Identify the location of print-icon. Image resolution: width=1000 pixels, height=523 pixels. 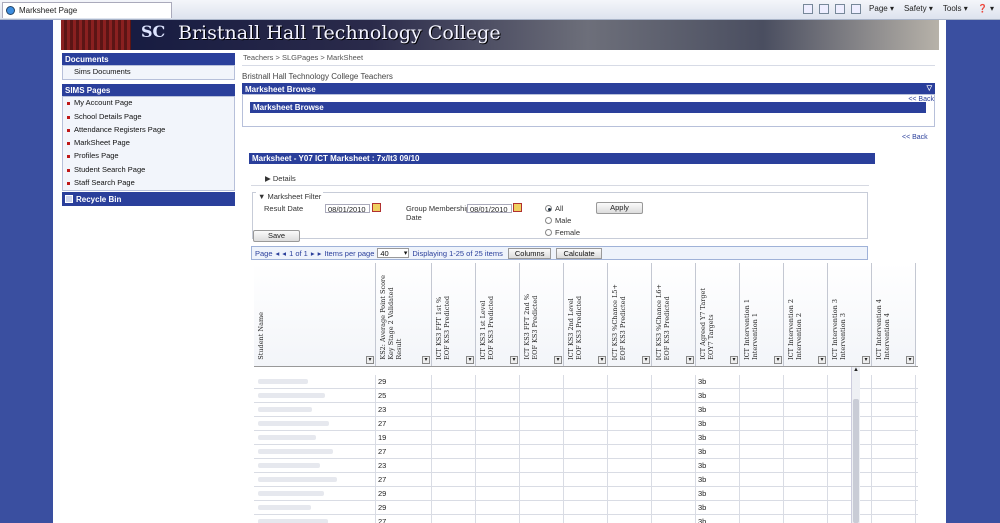
(856, 9).